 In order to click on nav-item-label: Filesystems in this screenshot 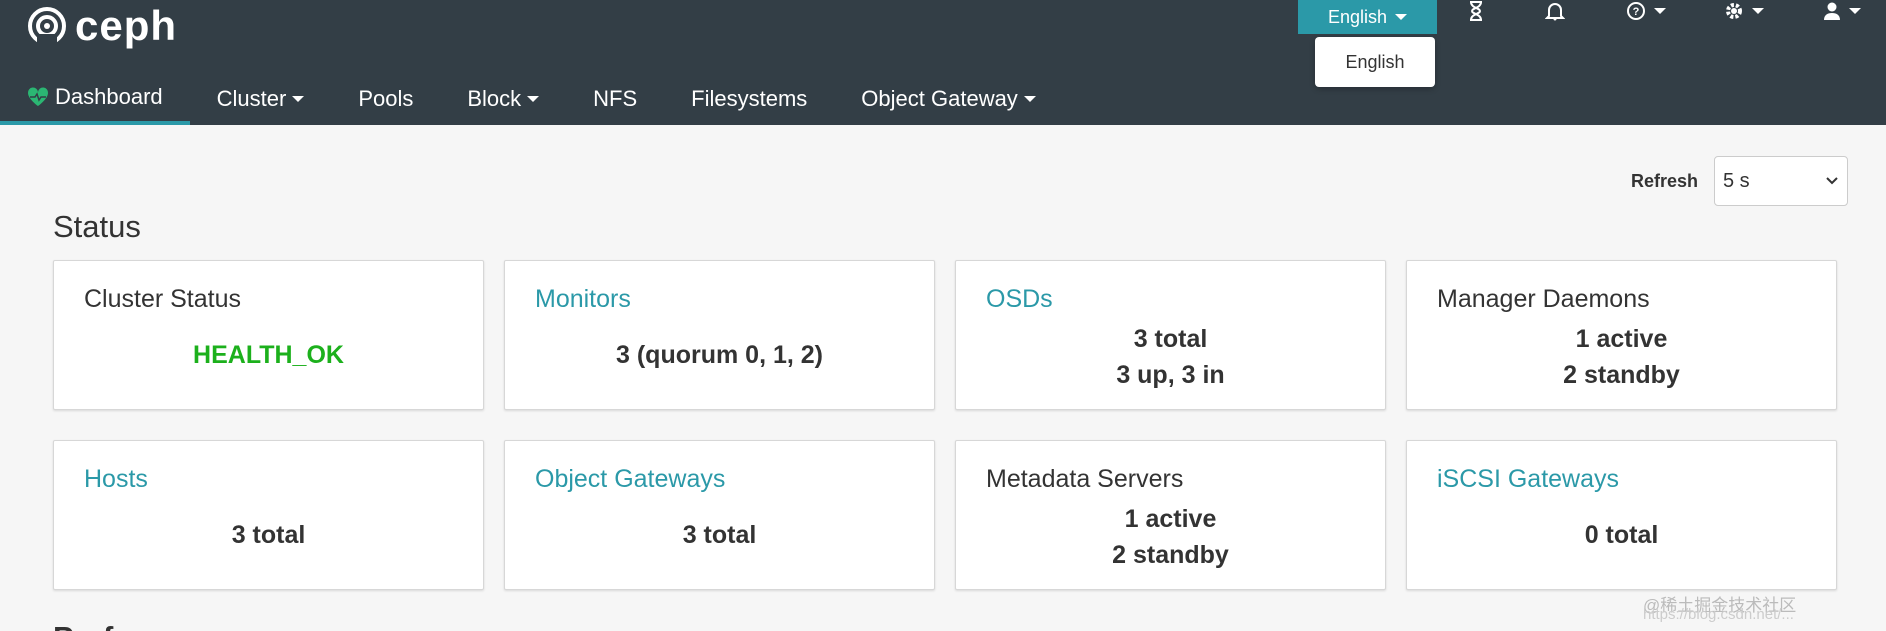, I will do `click(749, 98)`.